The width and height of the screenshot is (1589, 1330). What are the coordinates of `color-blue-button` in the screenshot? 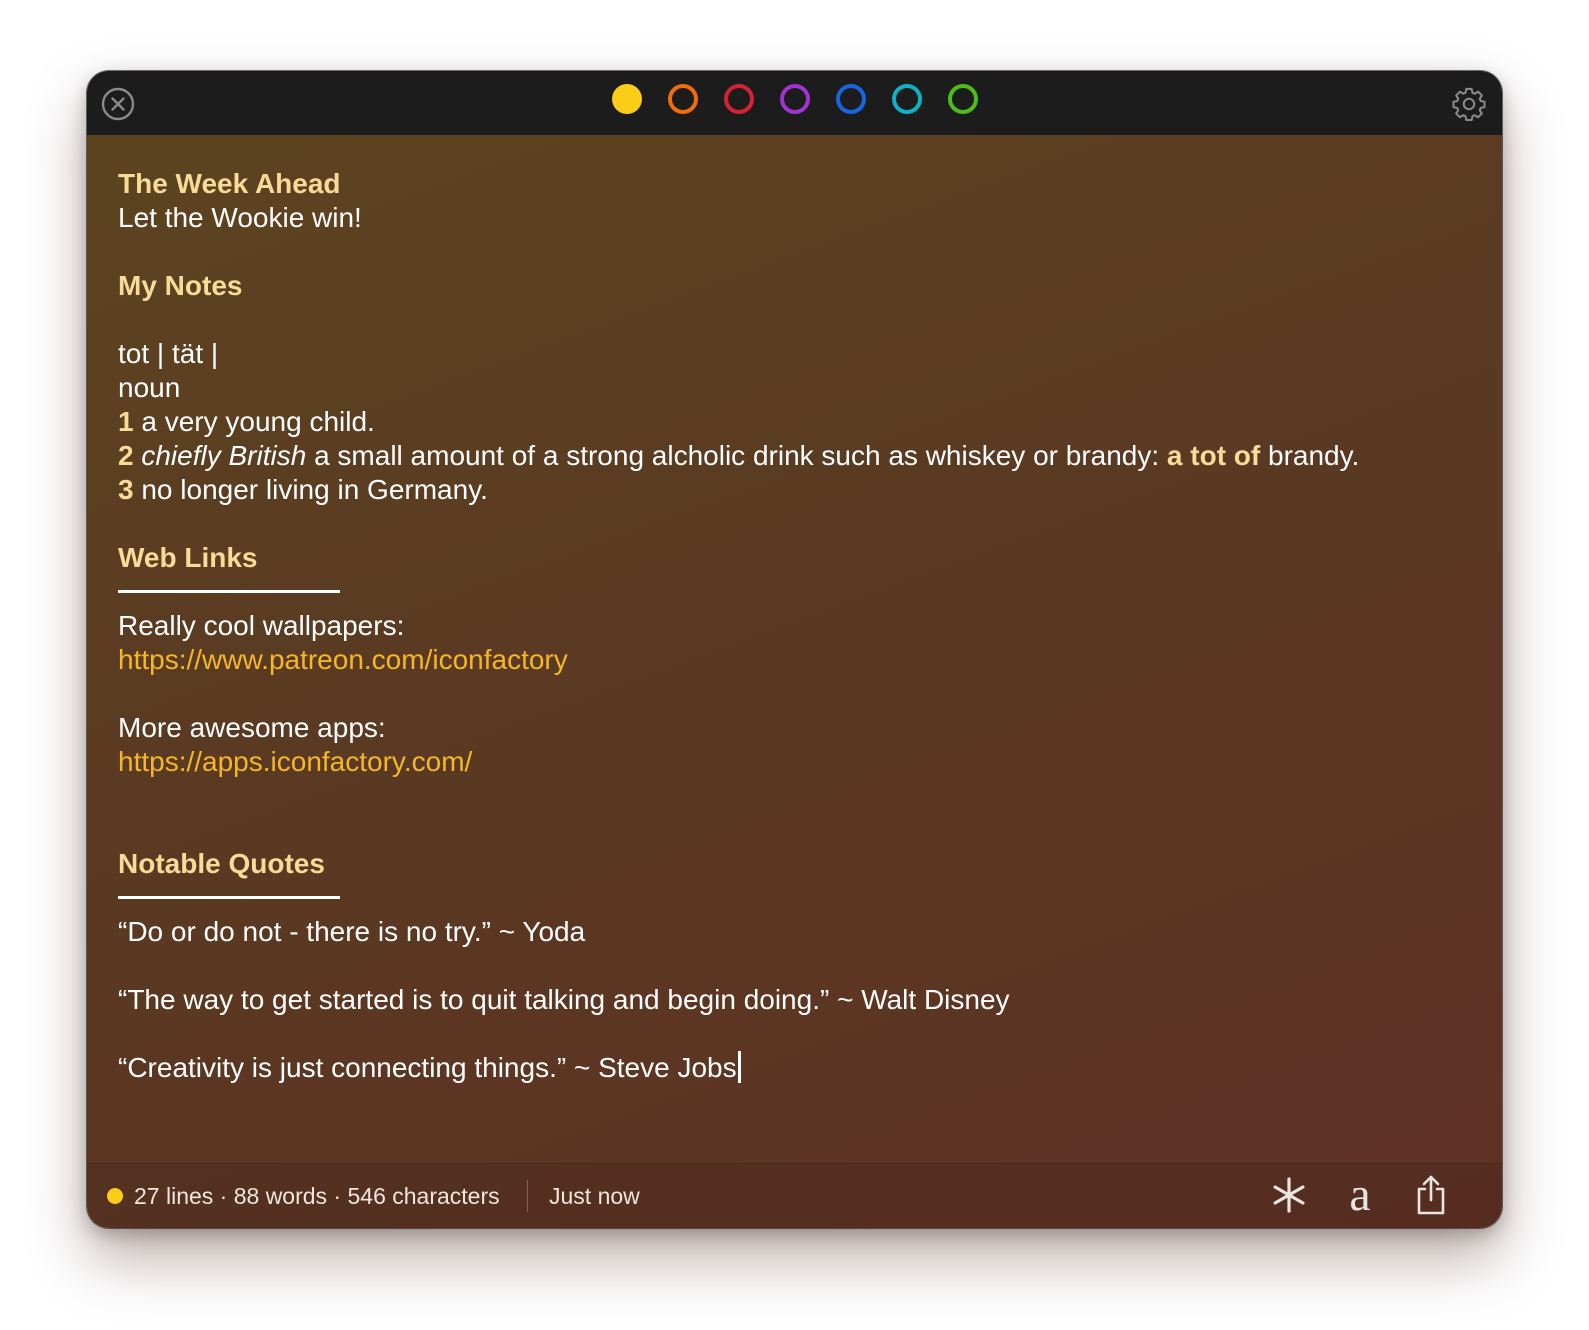 It's located at (850, 99).